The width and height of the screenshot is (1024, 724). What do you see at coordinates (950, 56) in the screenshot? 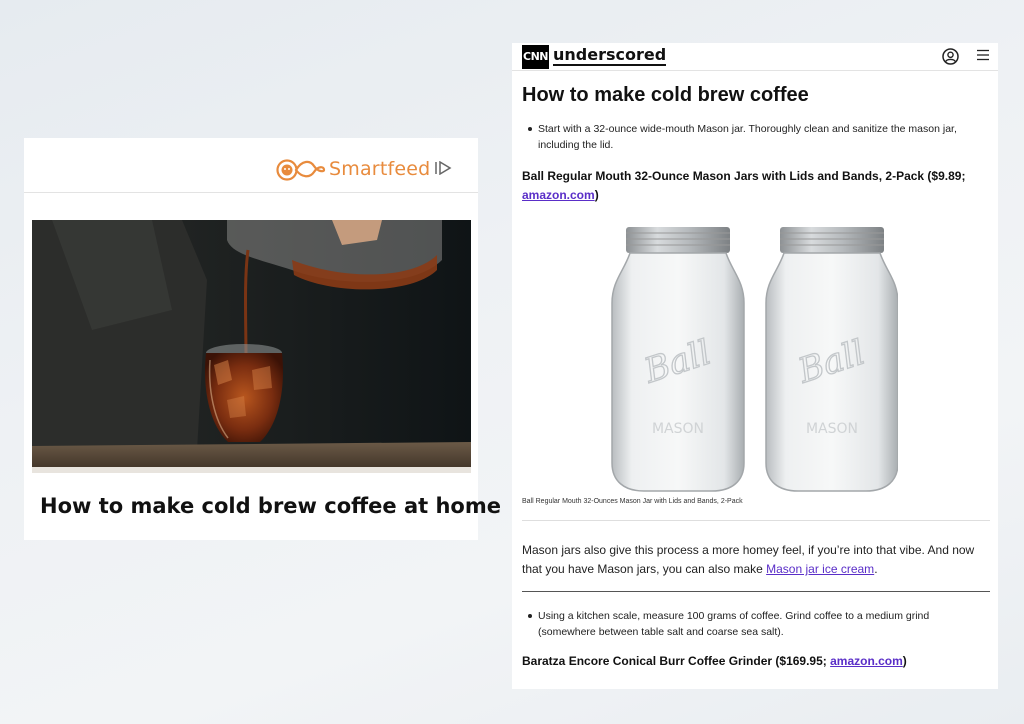
I see `user-account-icon` at bounding box center [950, 56].